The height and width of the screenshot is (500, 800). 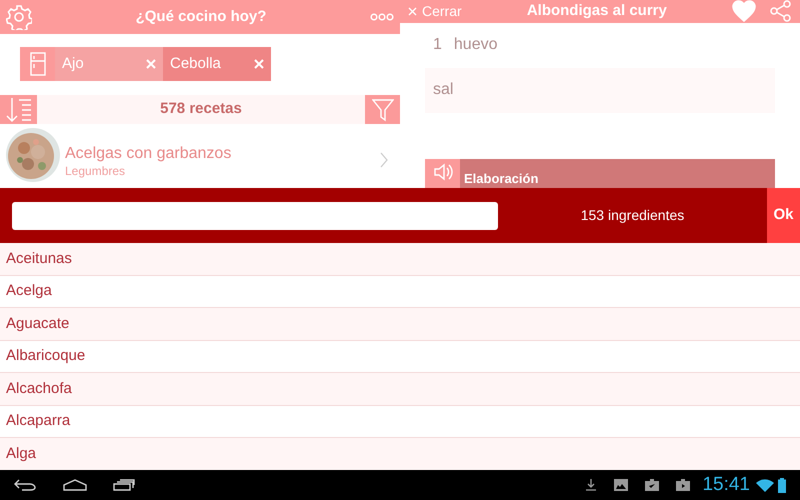 What do you see at coordinates (783, 215) in the screenshot?
I see `ok-button: Ok` at bounding box center [783, 215].